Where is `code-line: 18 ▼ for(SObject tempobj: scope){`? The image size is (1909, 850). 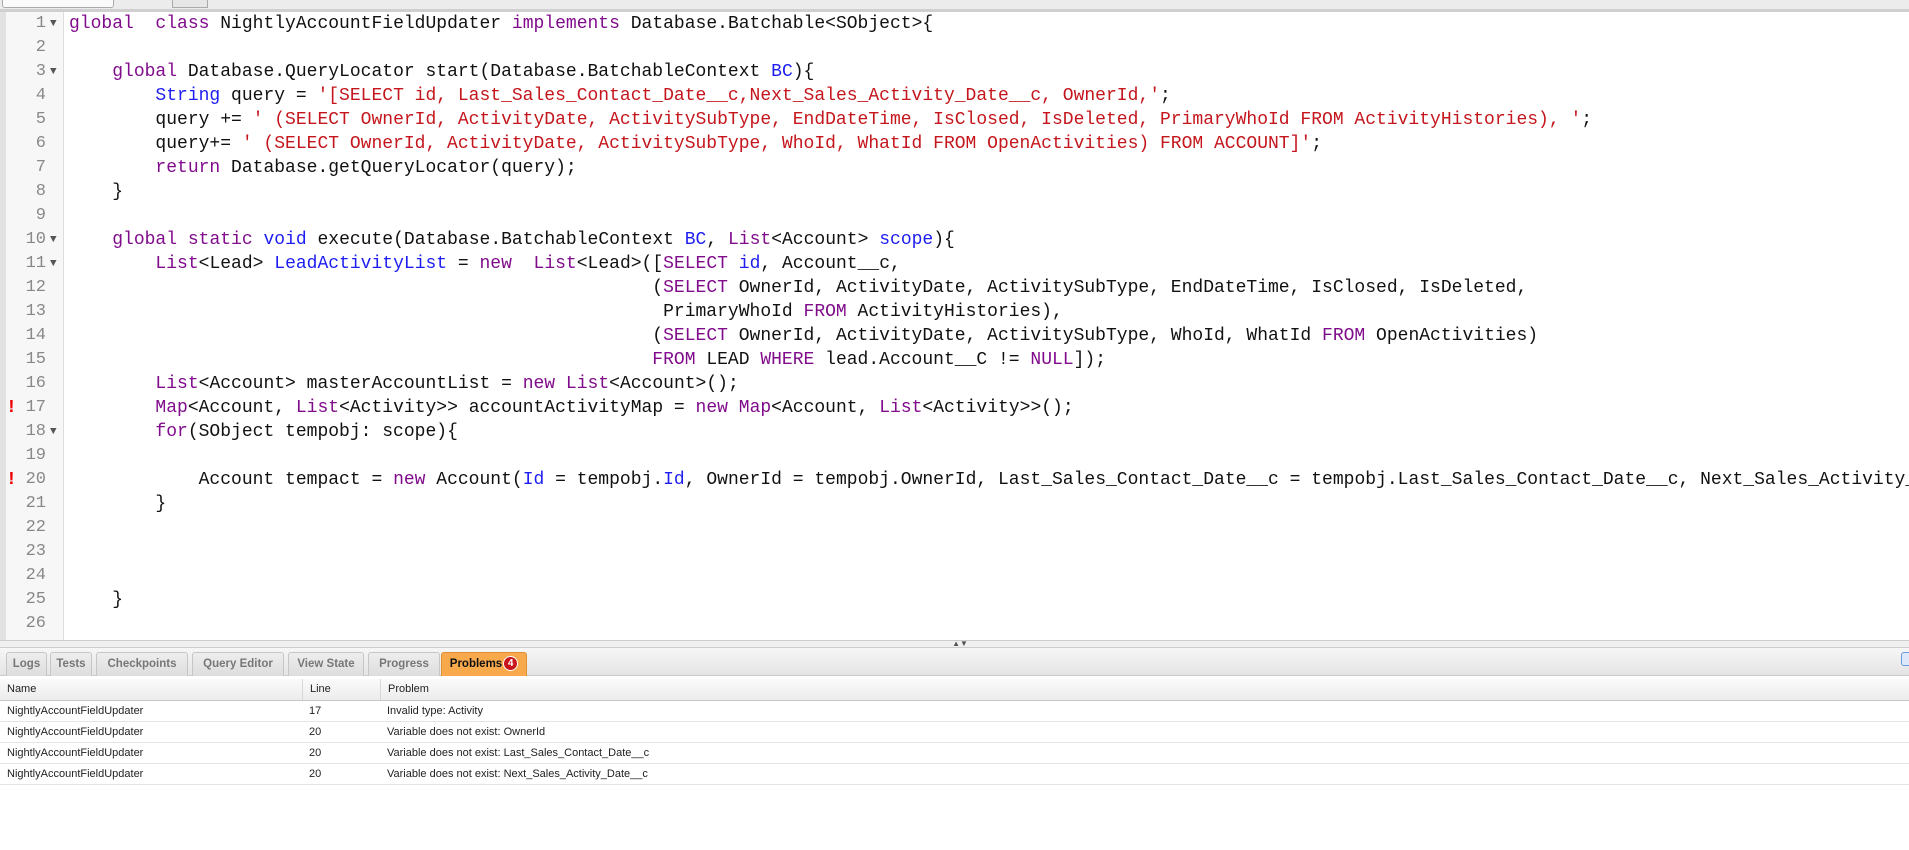 code-line: 18 ▼ for(SObject tempobj: scope){ is located at coordinates (954, 432).